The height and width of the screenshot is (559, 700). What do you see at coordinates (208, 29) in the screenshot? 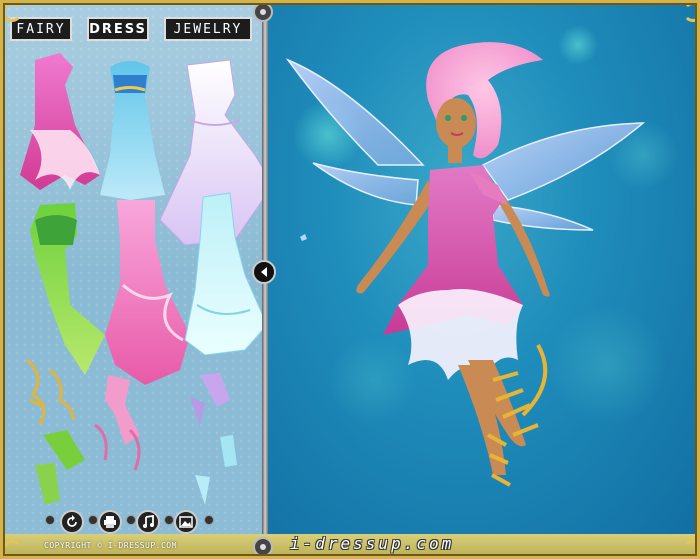
I see `tab-jewelry: JEWELRY` at bounding box center [208, 29].